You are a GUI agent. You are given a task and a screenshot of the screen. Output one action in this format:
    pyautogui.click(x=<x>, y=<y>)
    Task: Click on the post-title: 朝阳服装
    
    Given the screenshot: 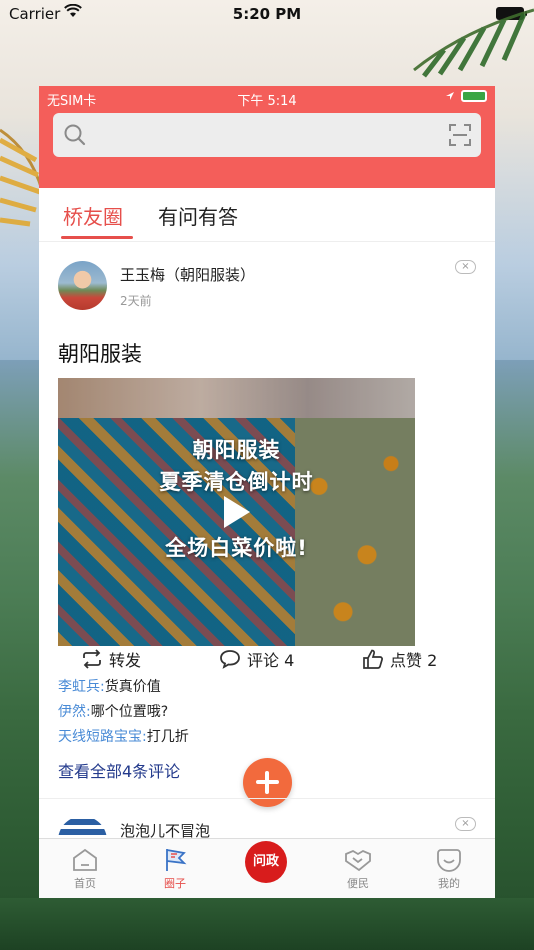 What is the action you would take?
    pyautogui.click(x=100, y=354)
    